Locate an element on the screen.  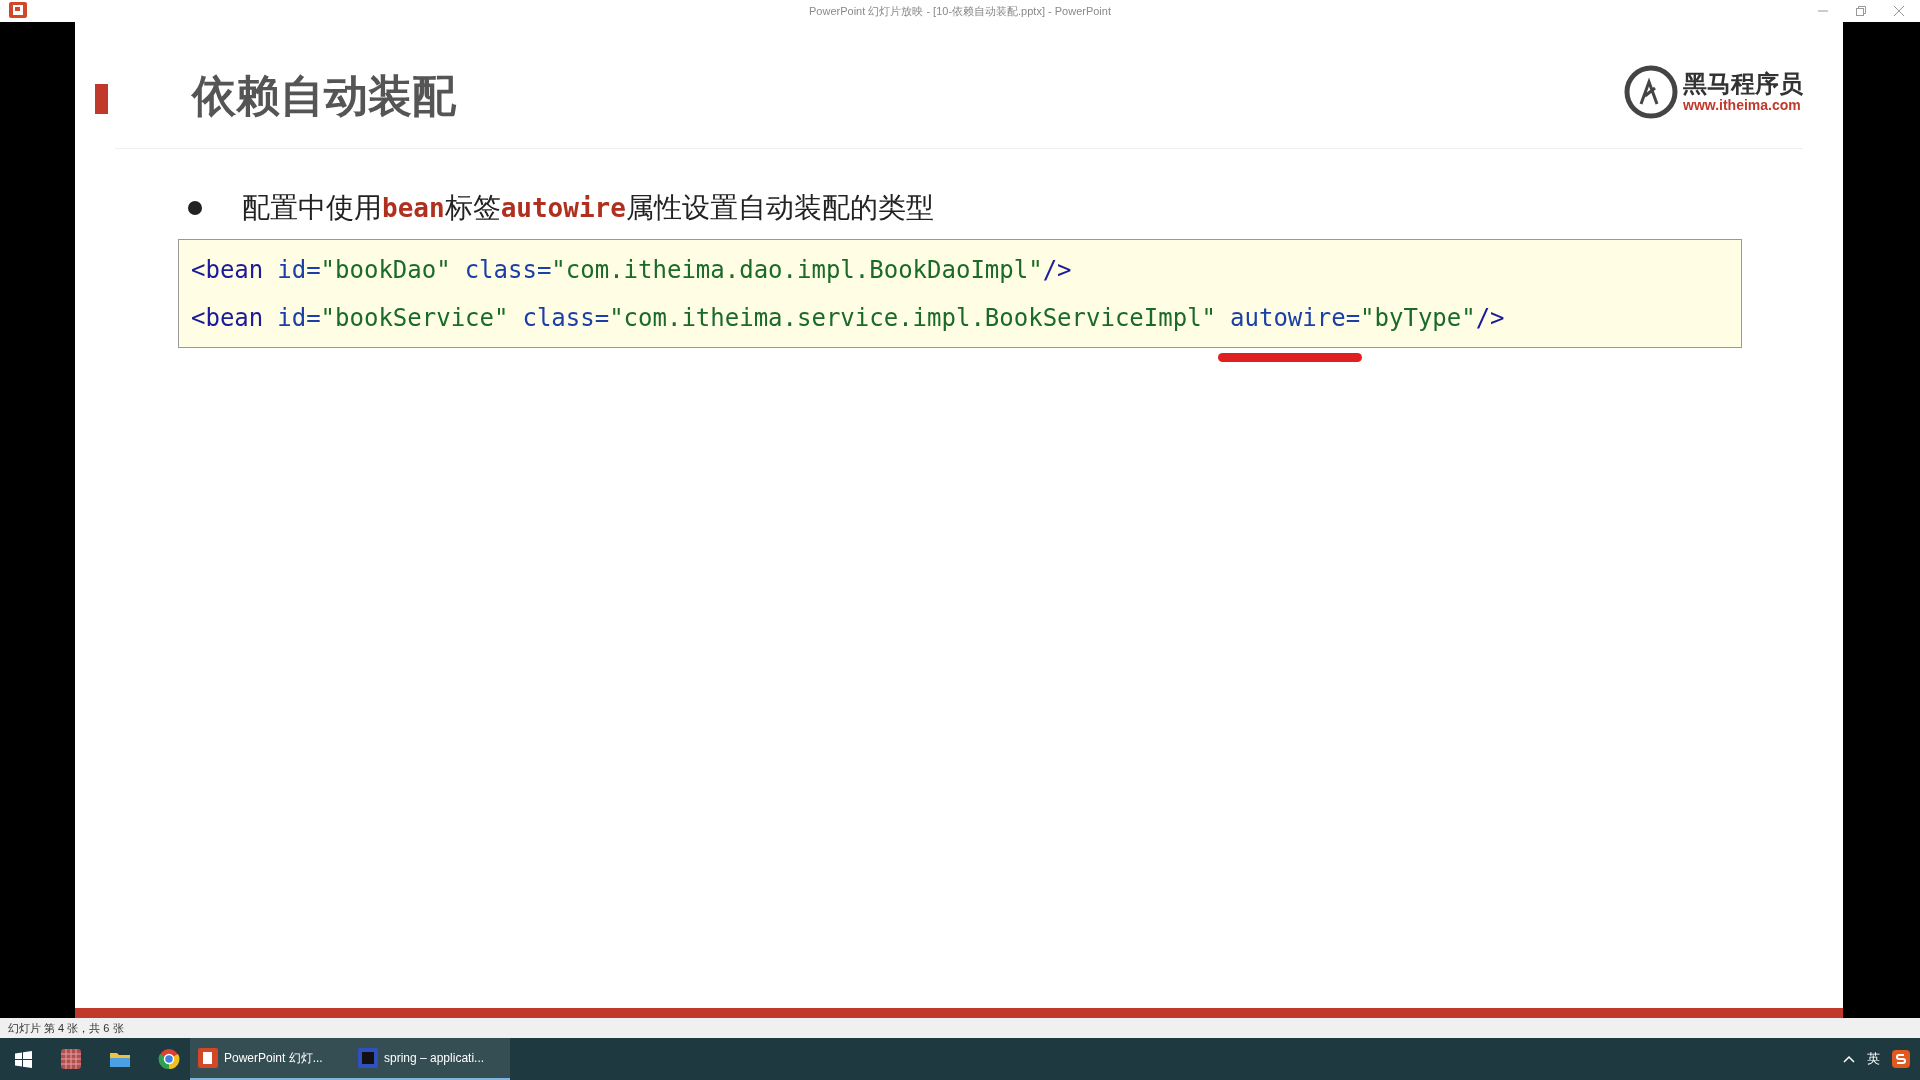
slide-title: 依赖自动装配 is located at coordinates (324, 96).